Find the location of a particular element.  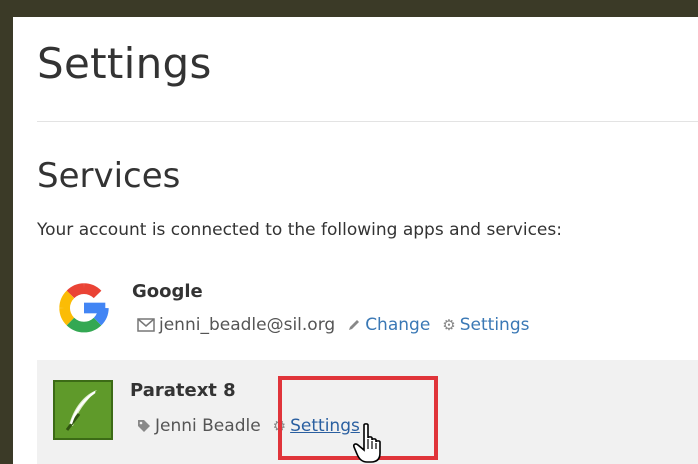

service-name: Google is located at coordinates (167, 291).